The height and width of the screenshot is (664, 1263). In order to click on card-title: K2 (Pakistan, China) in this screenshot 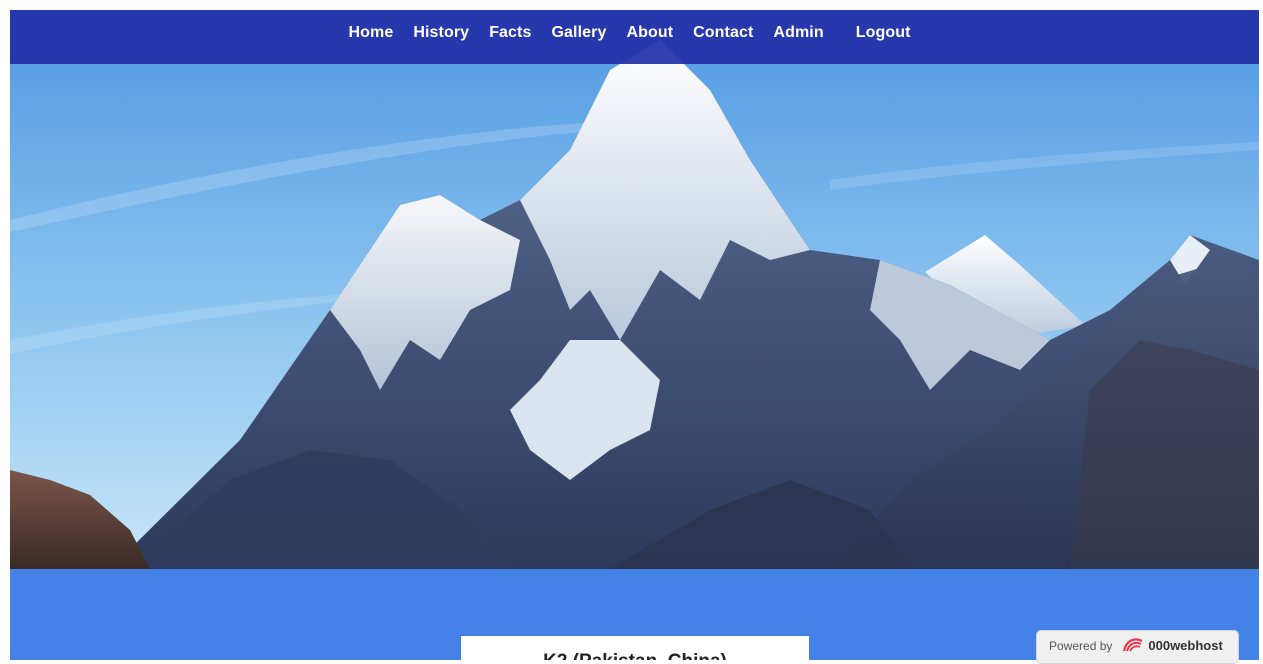, I will do `click(635, 655)`.